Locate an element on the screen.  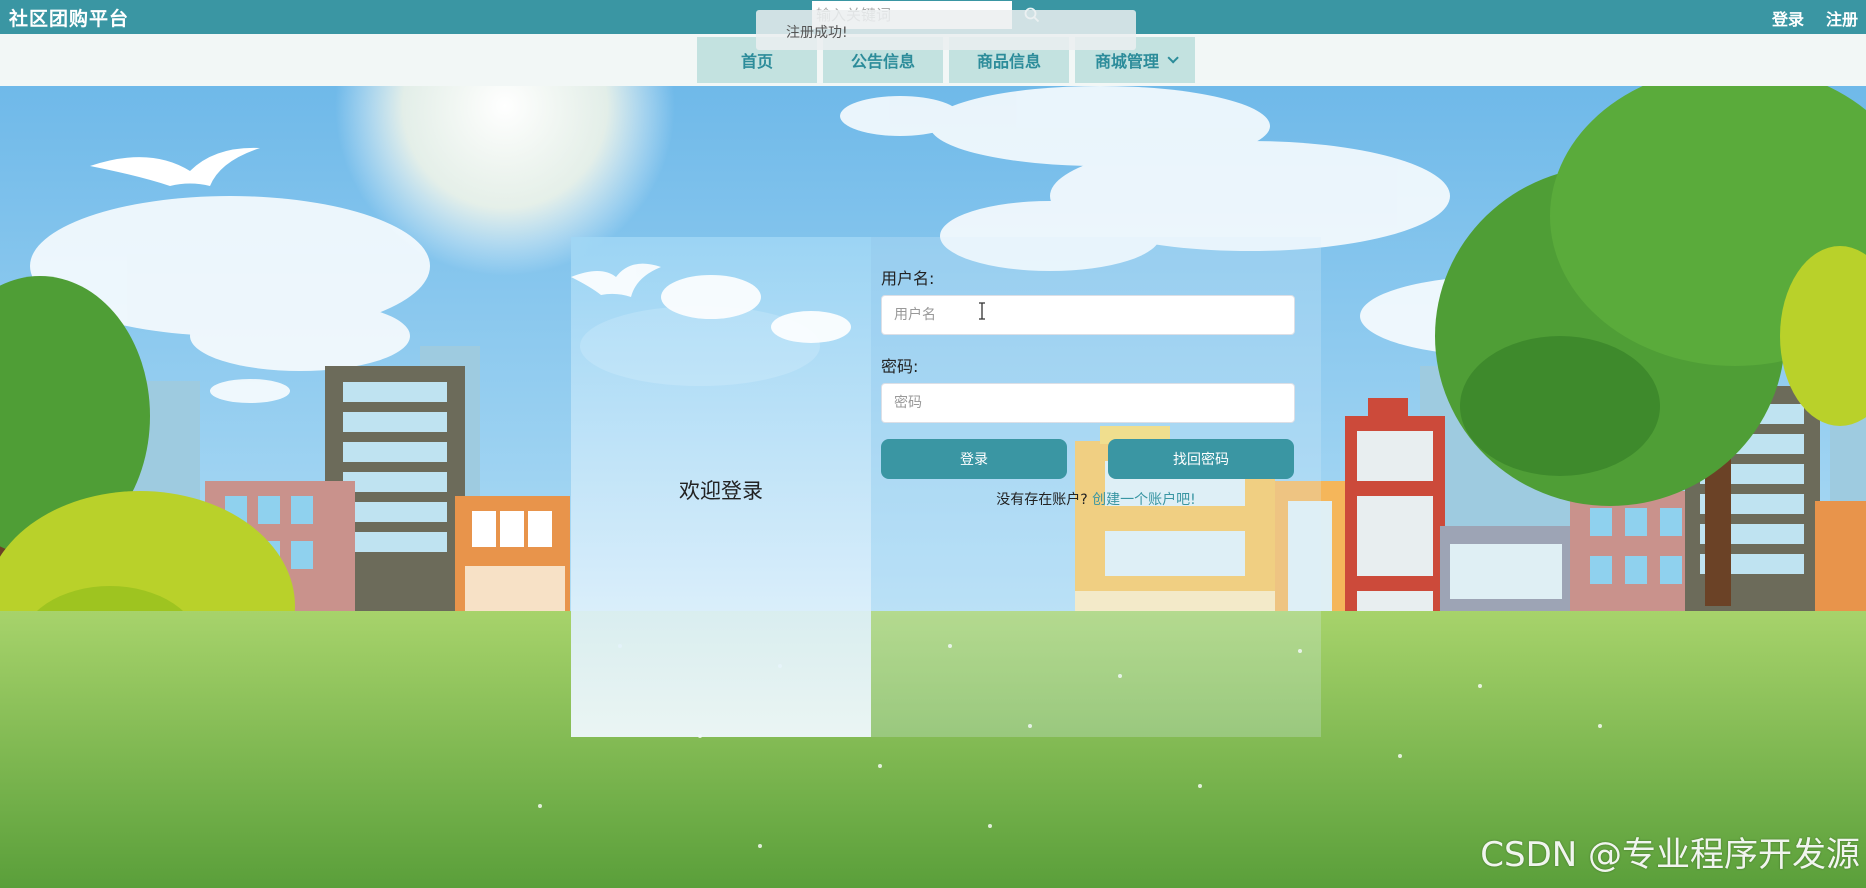
chevron-down-icon is located at coordinates (1173, 58).